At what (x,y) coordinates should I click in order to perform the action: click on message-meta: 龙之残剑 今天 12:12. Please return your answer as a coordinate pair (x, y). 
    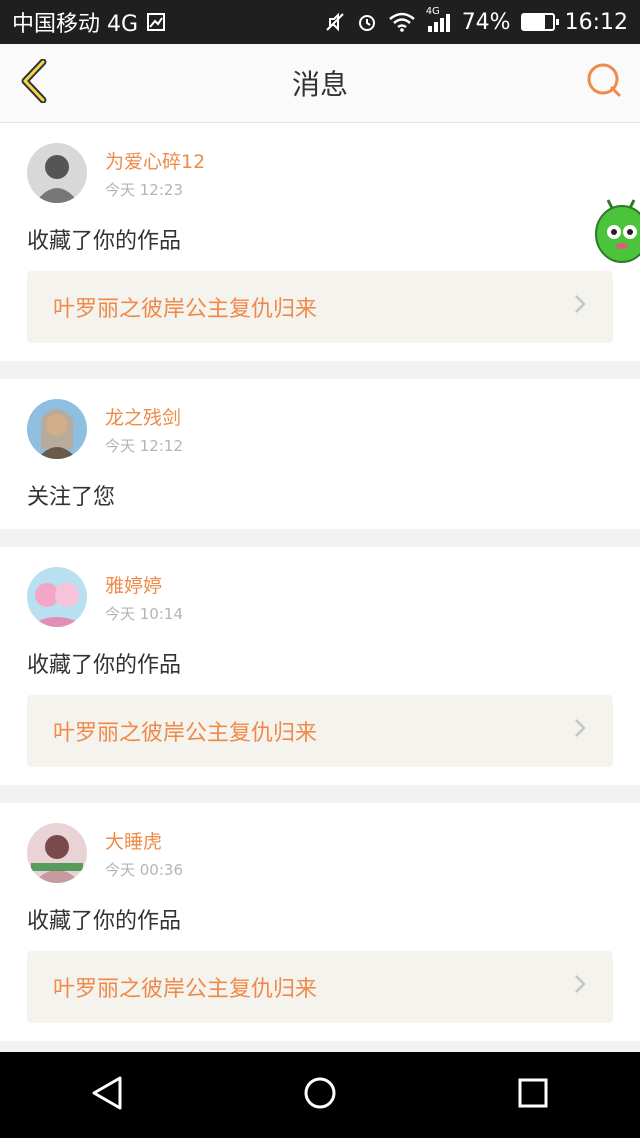
    Looking at the image, I should click on (144, 427).